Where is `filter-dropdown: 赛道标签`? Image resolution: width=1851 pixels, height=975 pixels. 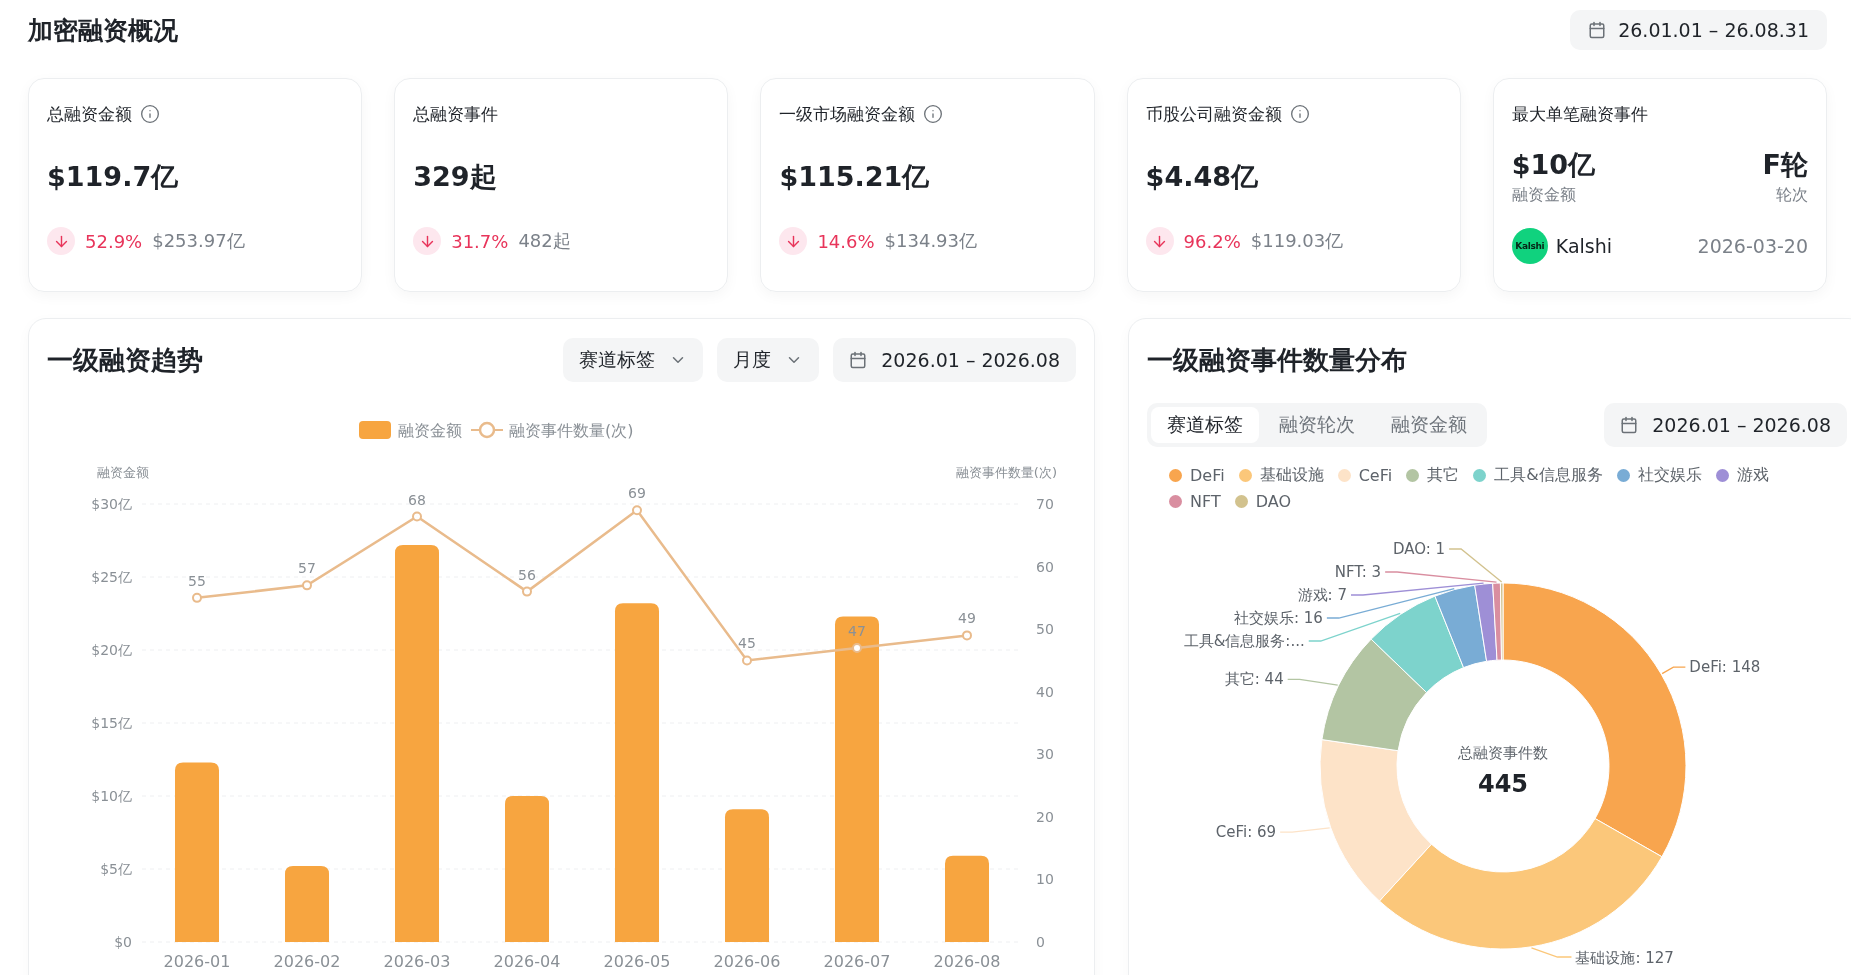 filter-dropdown: 赛道标签 is located at coordinates (633, 360).